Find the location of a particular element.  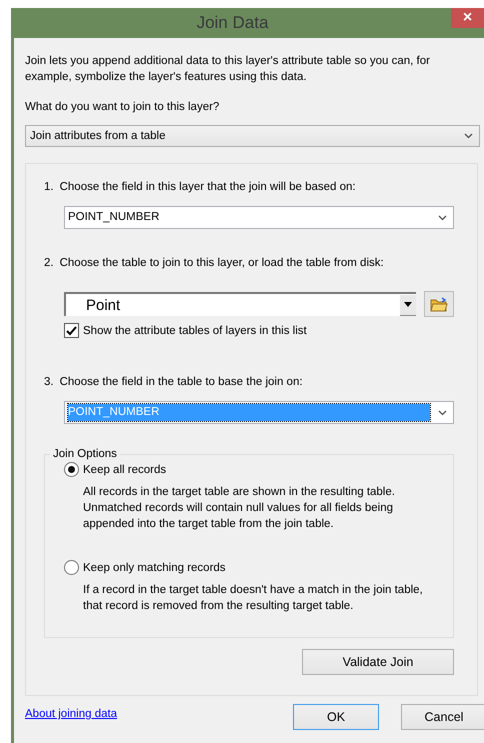

option-description: If a record in the target table doesn't have a match in the join table, that record is removed from the resulting target table. is located at coordinates (253, 598).